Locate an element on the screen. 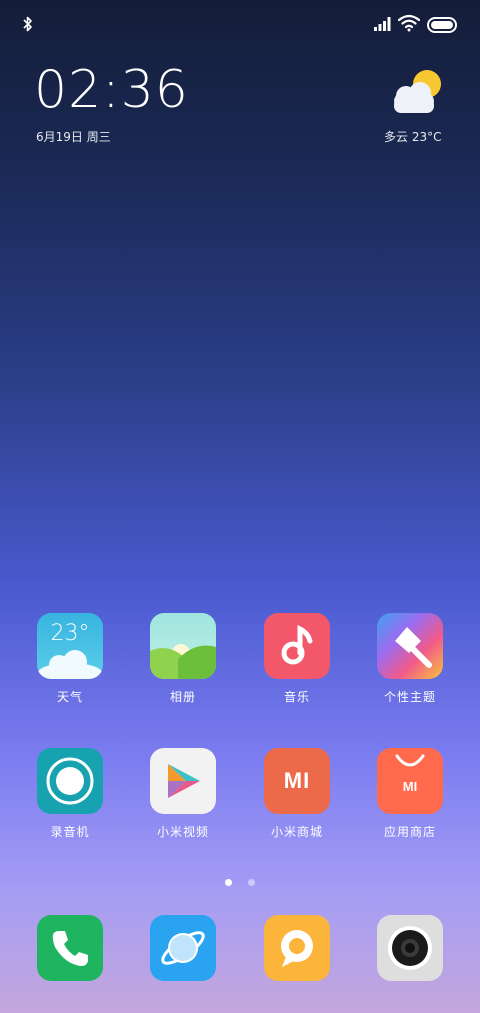 This screenshot has width=480, height=1013. app-label: 天气 is located at coordinates (69, 697).